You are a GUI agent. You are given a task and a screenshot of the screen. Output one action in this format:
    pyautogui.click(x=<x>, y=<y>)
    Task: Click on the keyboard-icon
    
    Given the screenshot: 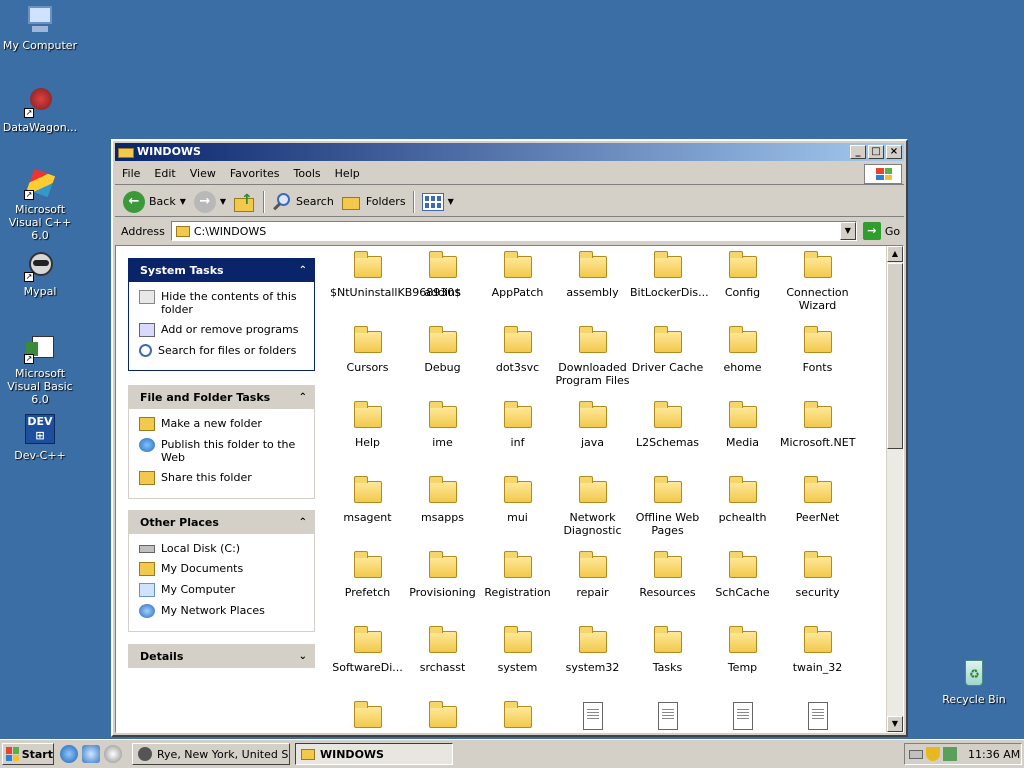 What is the action you would take?
    pyautogui.click(x=916, y=754)
    